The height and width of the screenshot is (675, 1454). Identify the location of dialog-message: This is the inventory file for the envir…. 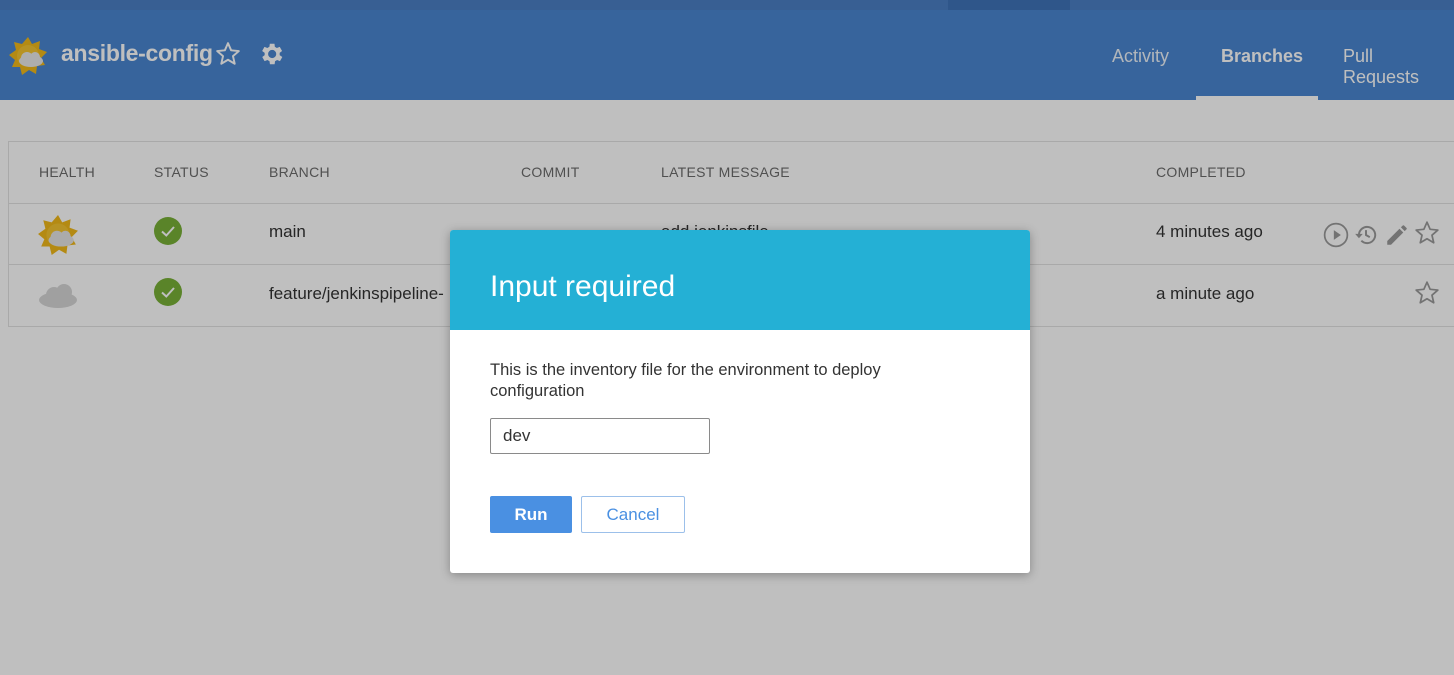
(685, 380).